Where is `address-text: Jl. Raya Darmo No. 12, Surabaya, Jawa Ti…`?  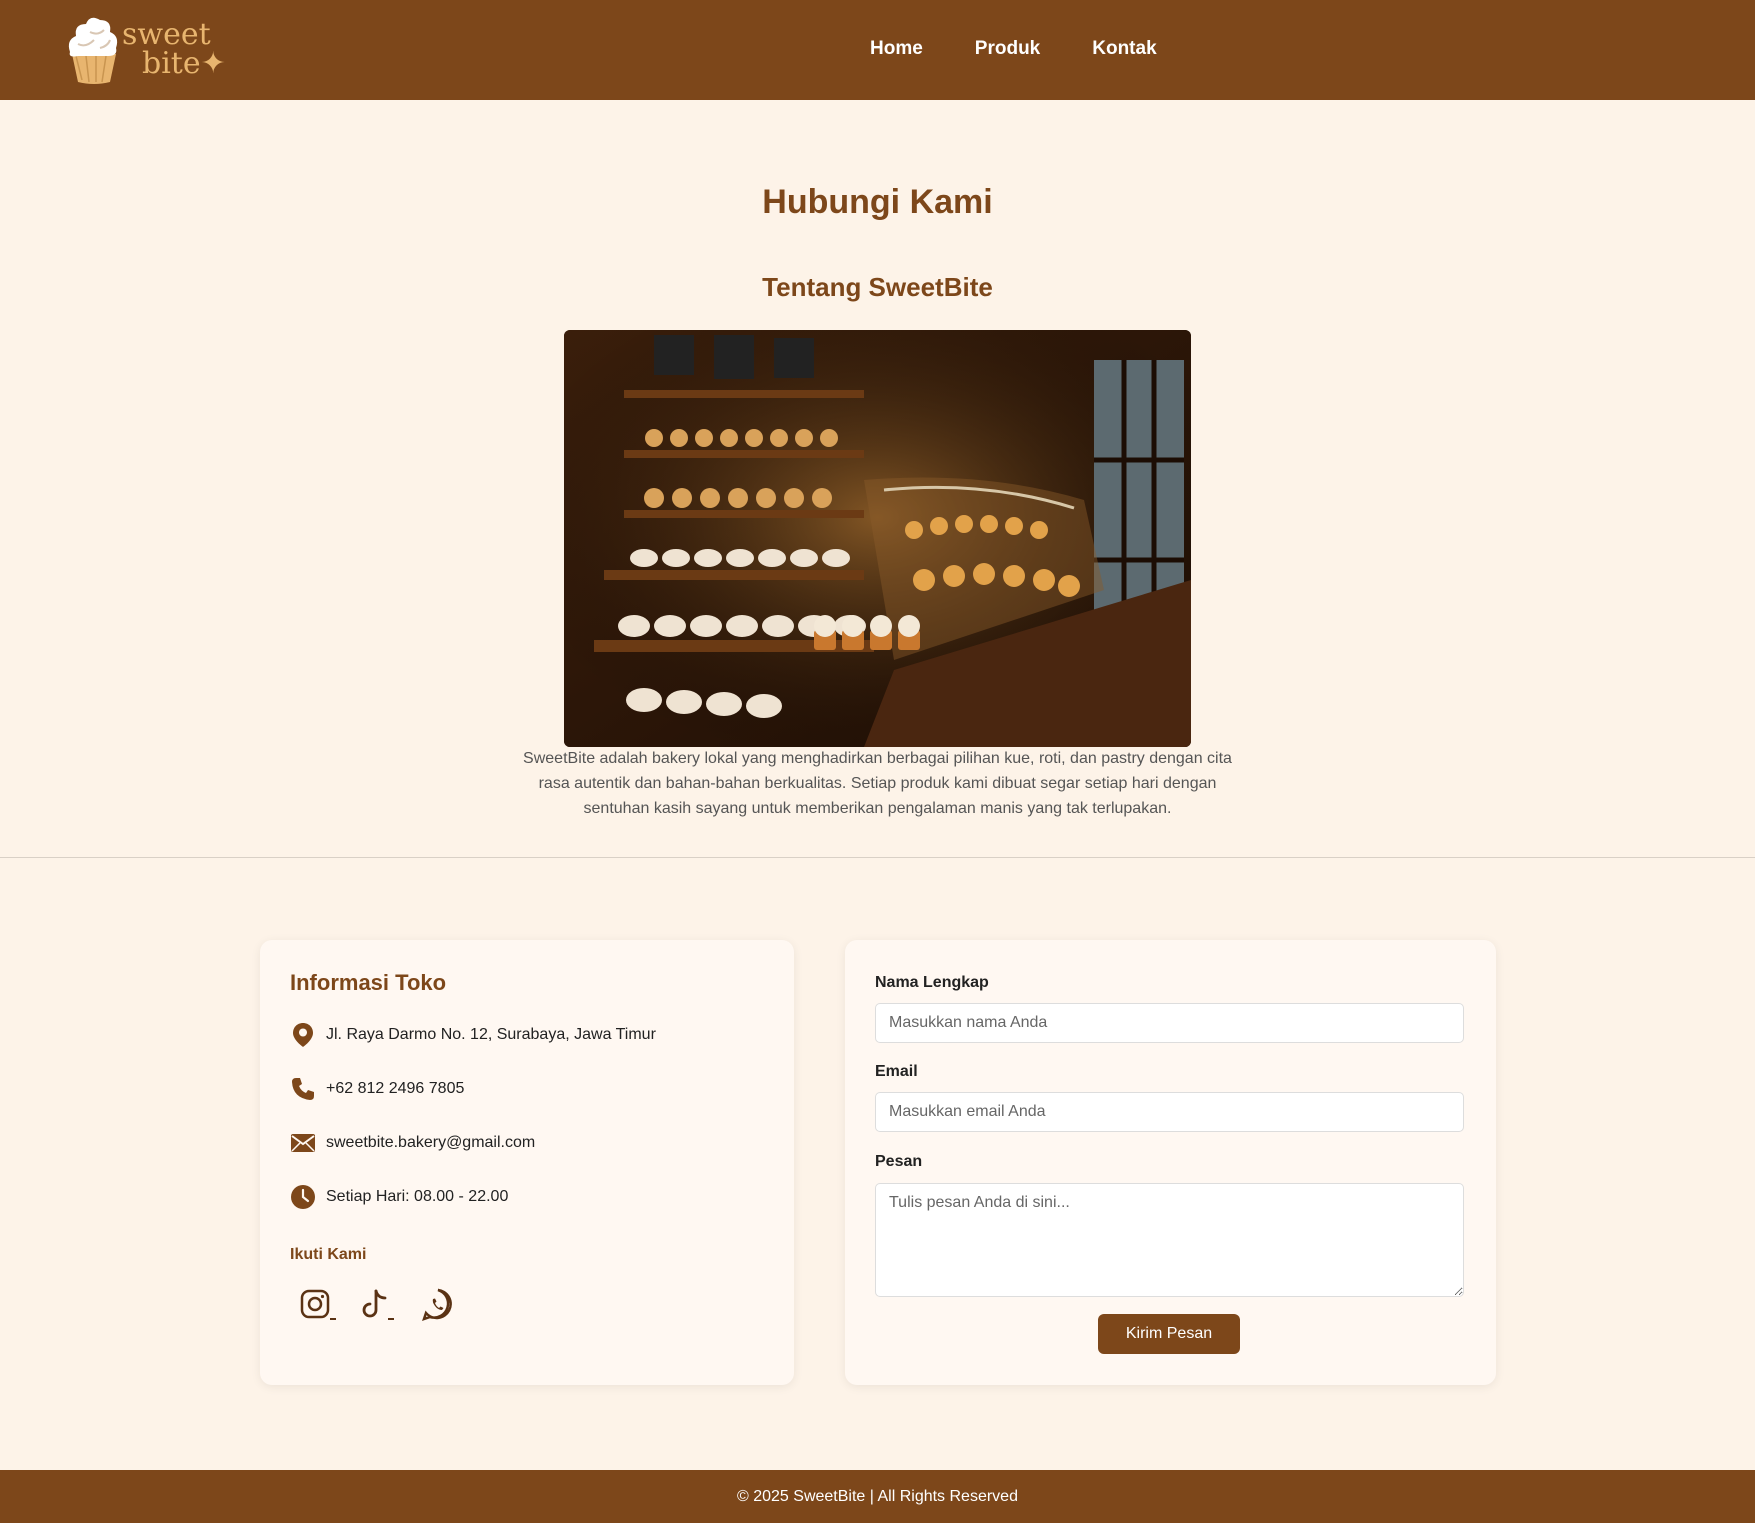
address-text: Jl. Raya Darmo No. 12, Surabaya, Jawa Ti… is located at coordinates (491, 1034).